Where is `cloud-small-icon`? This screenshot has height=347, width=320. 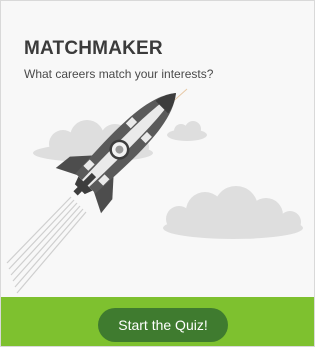
cloud-small-icon is located at coordinates (187, 131).